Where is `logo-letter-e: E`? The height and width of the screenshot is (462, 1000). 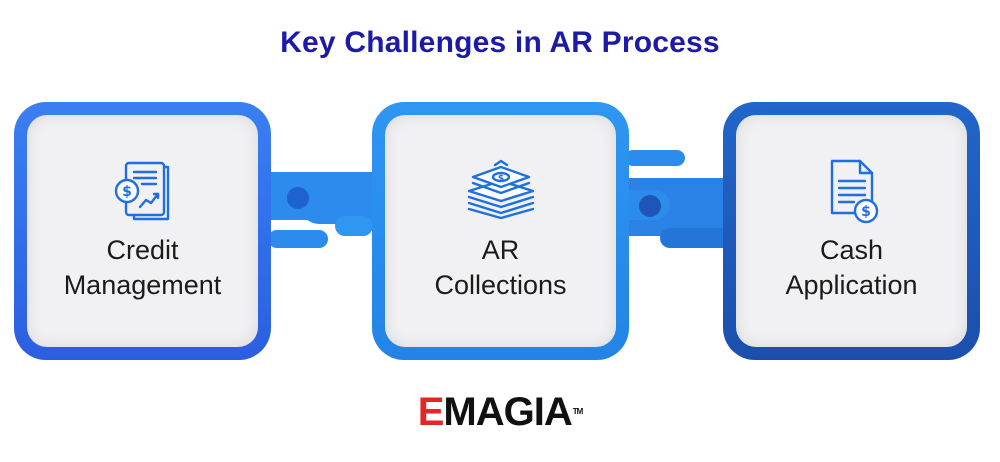
logo-letter-e: E is located at coordinates (431, 412).